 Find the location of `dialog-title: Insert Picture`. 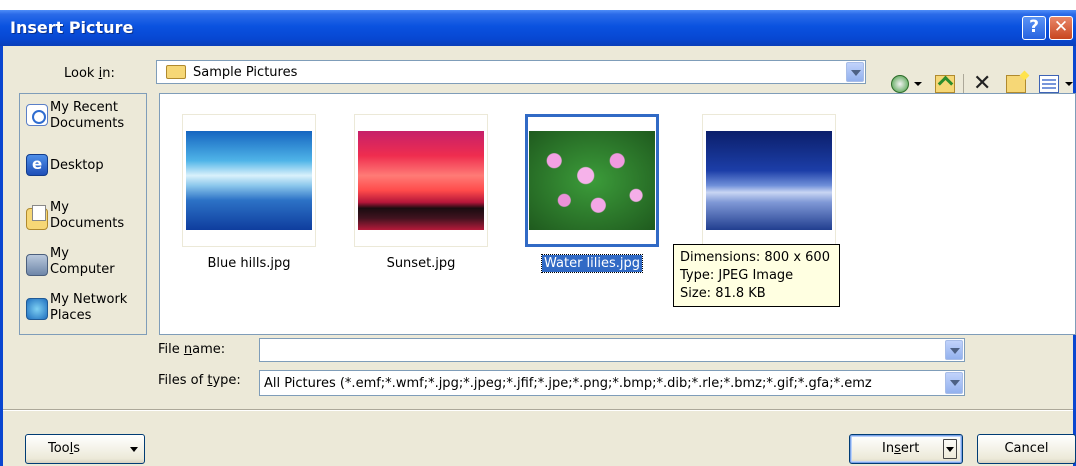

dialog-title: Insert Picture is located at coordinates (72, 27).